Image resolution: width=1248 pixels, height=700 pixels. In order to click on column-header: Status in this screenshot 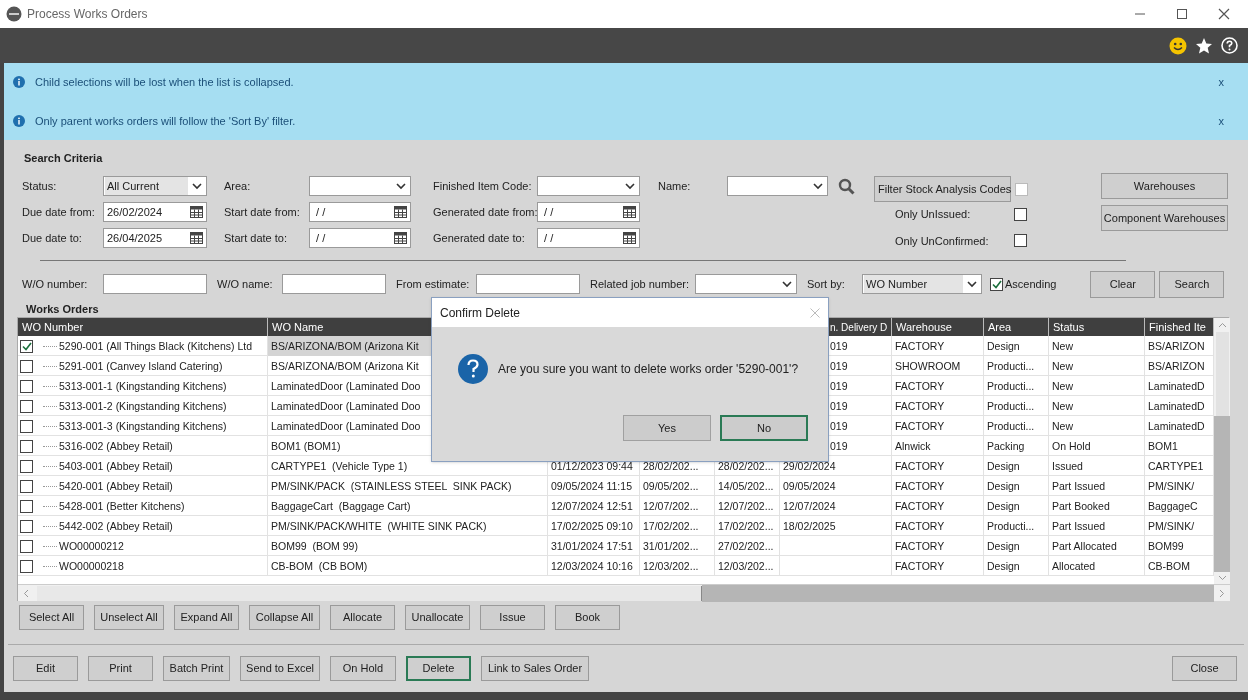, I will do `click(1069, 327)`.